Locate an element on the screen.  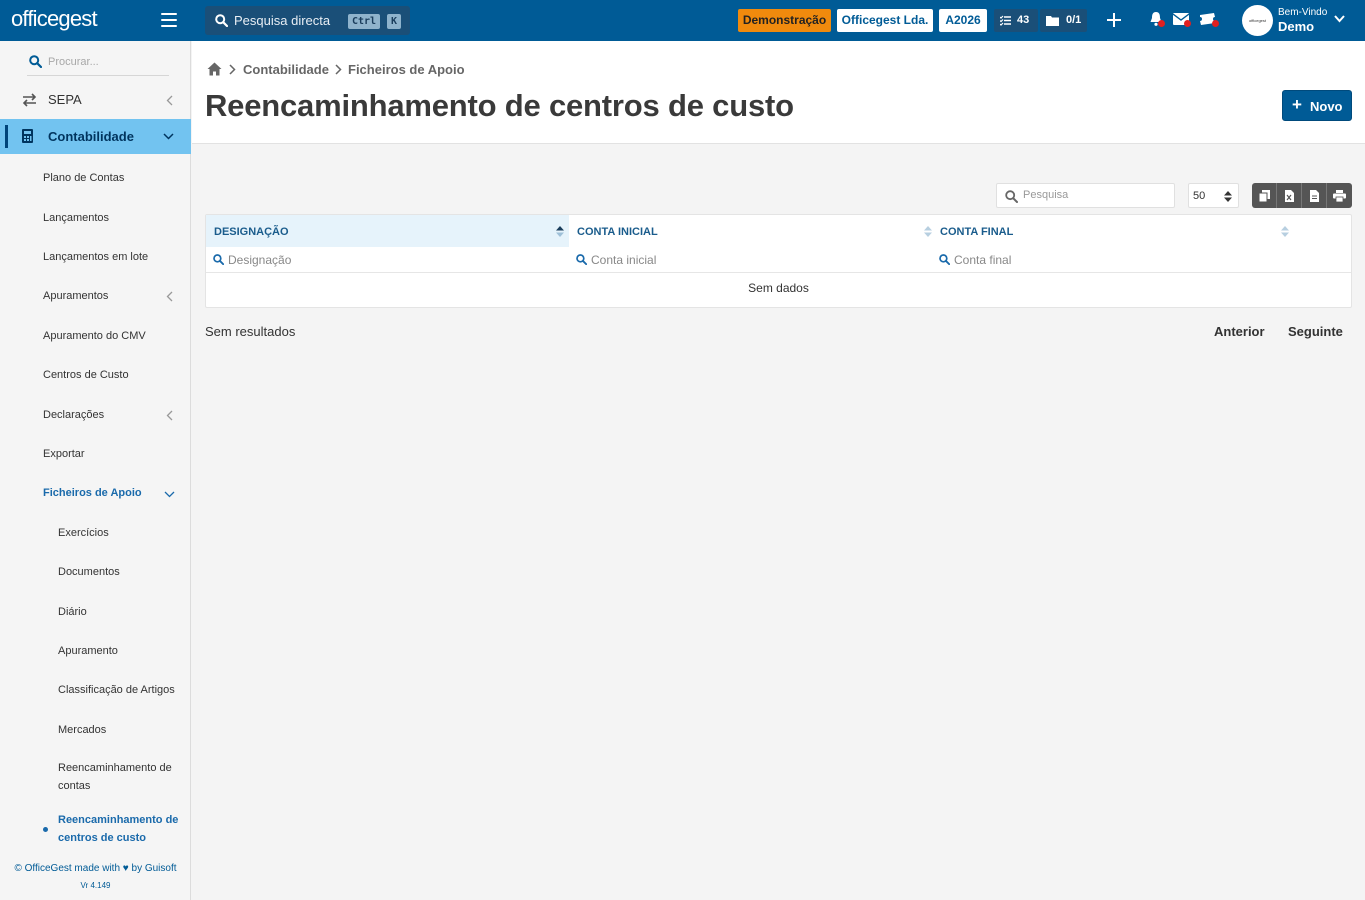
sidebar-item-sepa: SEPA is located at coordinates (95, 100).